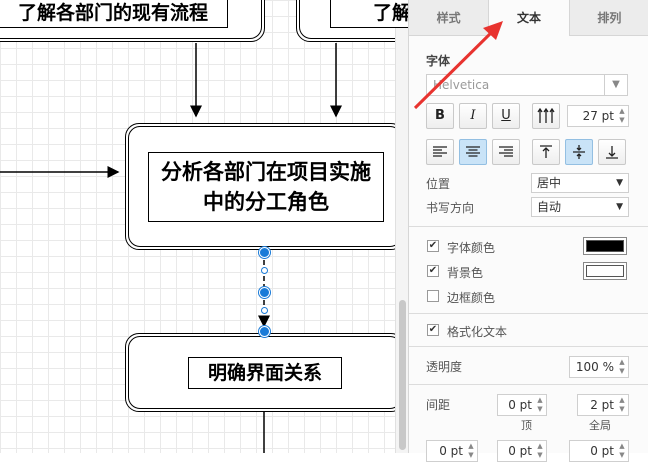 Image resolution: width=648 pixels, height=462 pixels. I want to click on node-bottom-label: 明确界面关系, so click(265, 373).